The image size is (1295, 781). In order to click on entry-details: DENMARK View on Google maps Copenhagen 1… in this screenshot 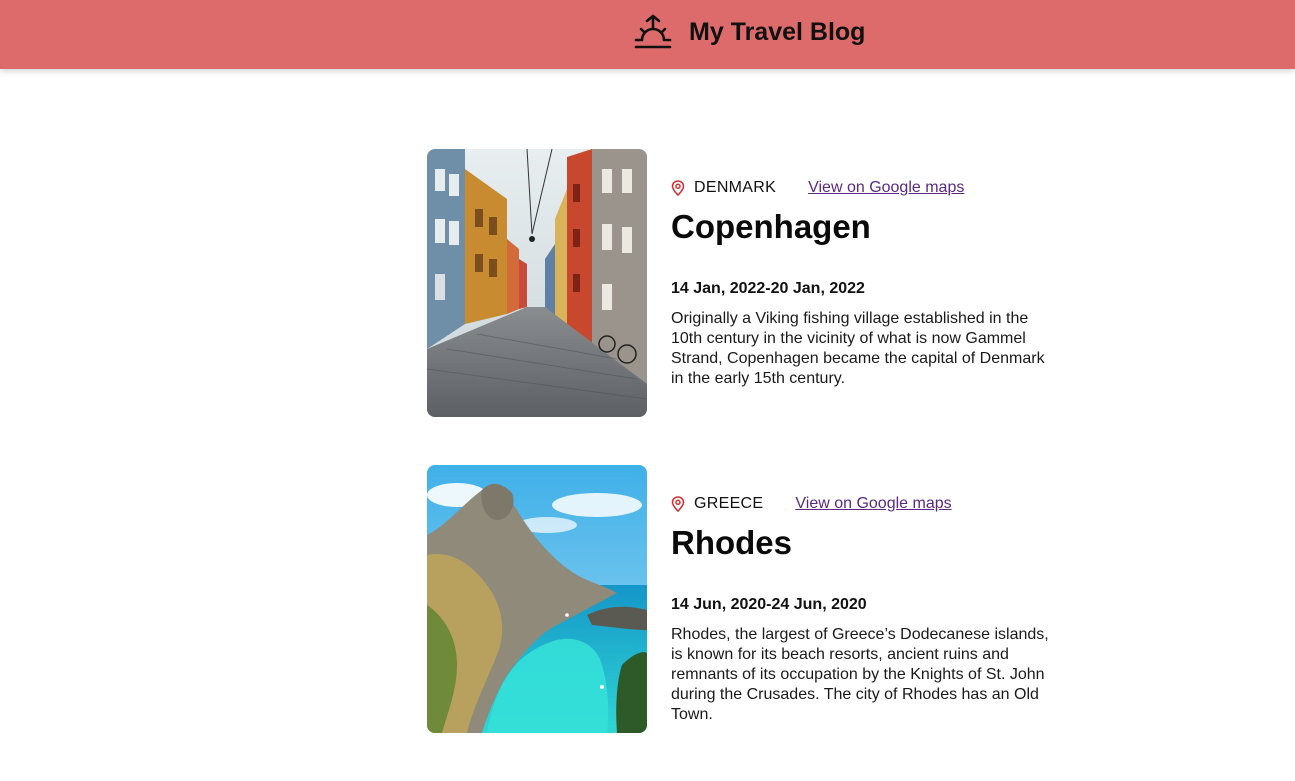, I will do `click(861, 283)`.